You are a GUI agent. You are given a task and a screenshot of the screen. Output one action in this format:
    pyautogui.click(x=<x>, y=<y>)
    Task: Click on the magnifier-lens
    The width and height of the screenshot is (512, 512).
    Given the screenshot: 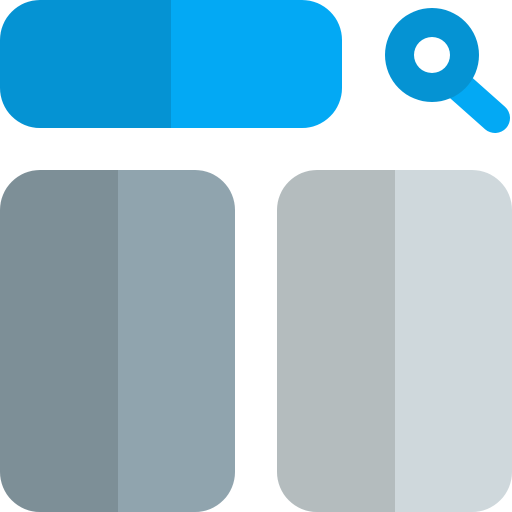 What is the action you would take?
    pyautogui.click(x=432, y=55)
    